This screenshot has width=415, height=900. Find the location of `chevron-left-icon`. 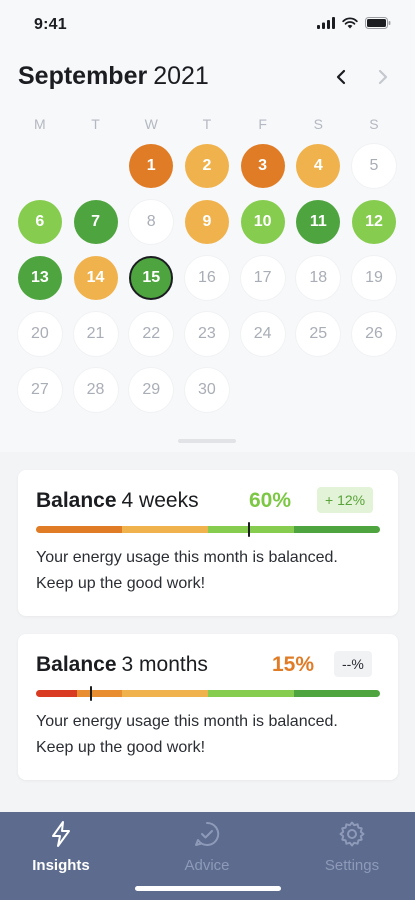

chevron-left-icon is located at coordinates (341, 77).